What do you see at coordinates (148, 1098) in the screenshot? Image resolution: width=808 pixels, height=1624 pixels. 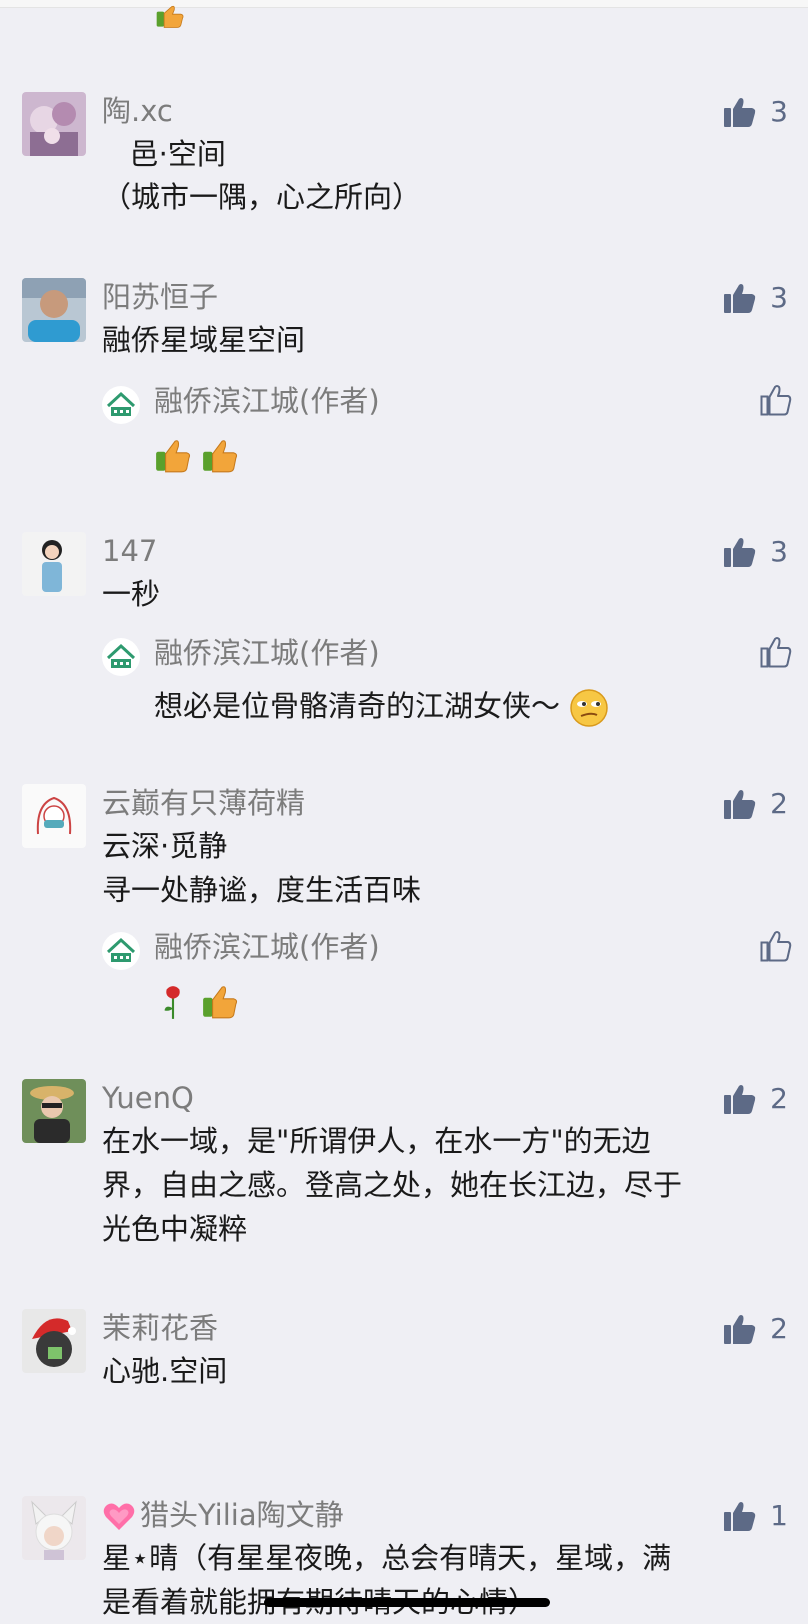 I see `commenter-name: YuenQ` at bounding box center [148, 1098].